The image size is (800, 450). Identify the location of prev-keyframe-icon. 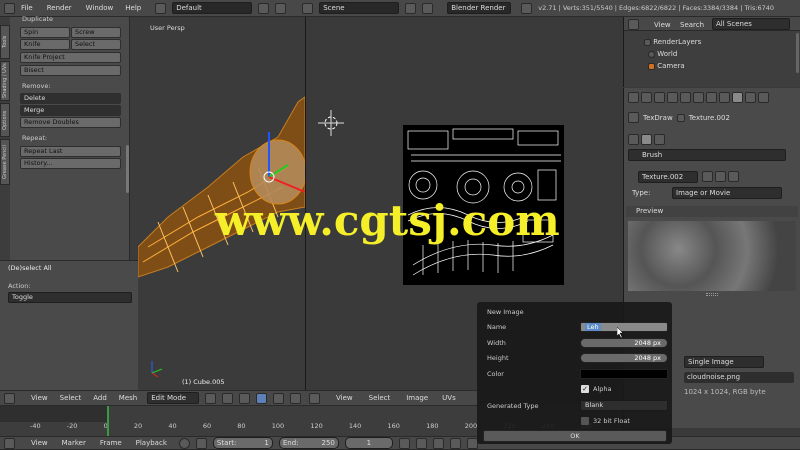
(421, 443).